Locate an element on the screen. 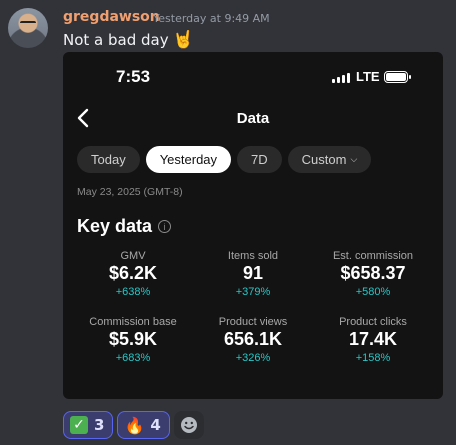  battery-icon is located at coordinates (397, 77).